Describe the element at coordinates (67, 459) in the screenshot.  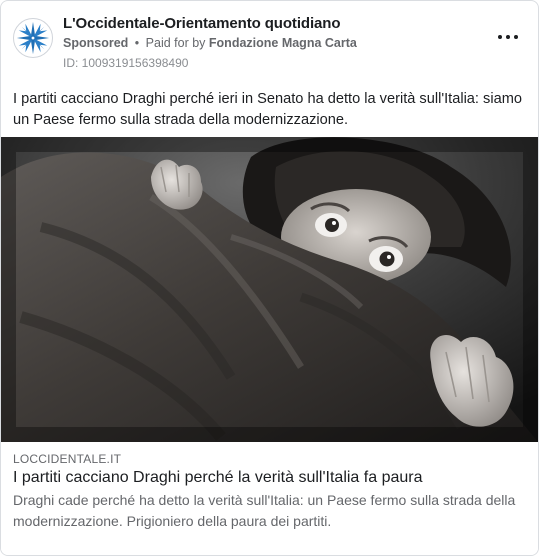
I see `link-domain: LOCCIDENTALE.IT` at that location.